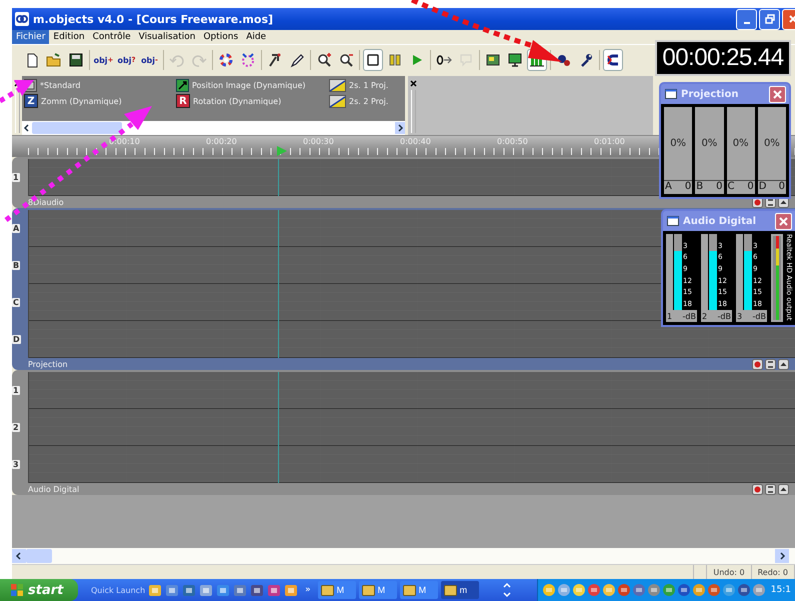 Image resolution: width=795 pixels, height=601 pixels. I want to click on channel-letter: D, so click(762, 187).